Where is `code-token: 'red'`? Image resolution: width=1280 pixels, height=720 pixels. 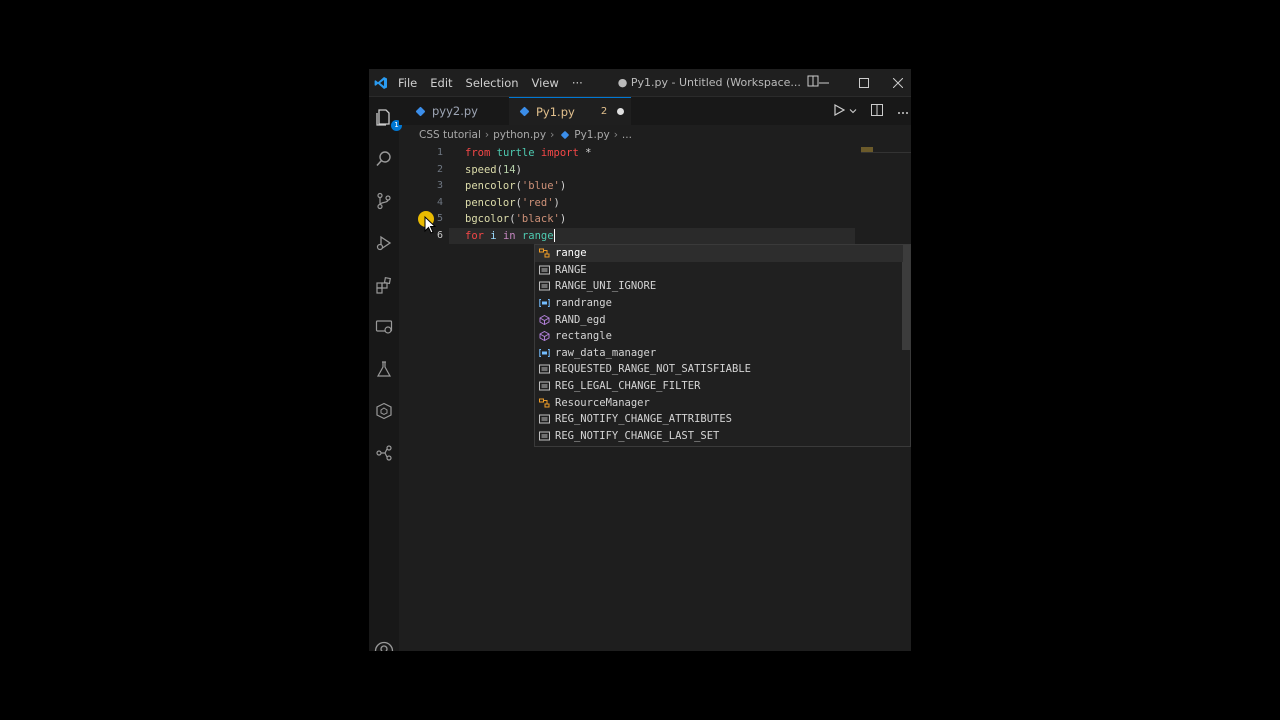
code-token: 'red' is located at coordinates (537, 202).